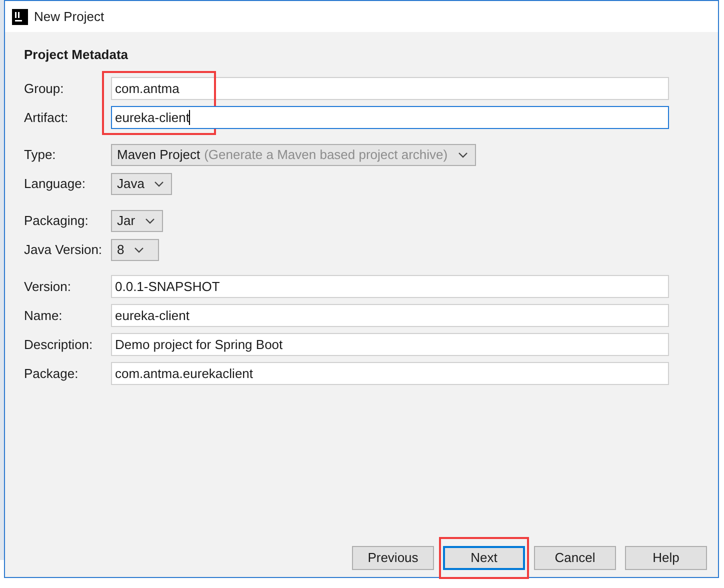 This screenshot has height=588, width=724. What do you see at coordinates (390, 344) in the screenshot?
I see `text-field: Demo project for Spring Boot` at bounding box center [390, 344].